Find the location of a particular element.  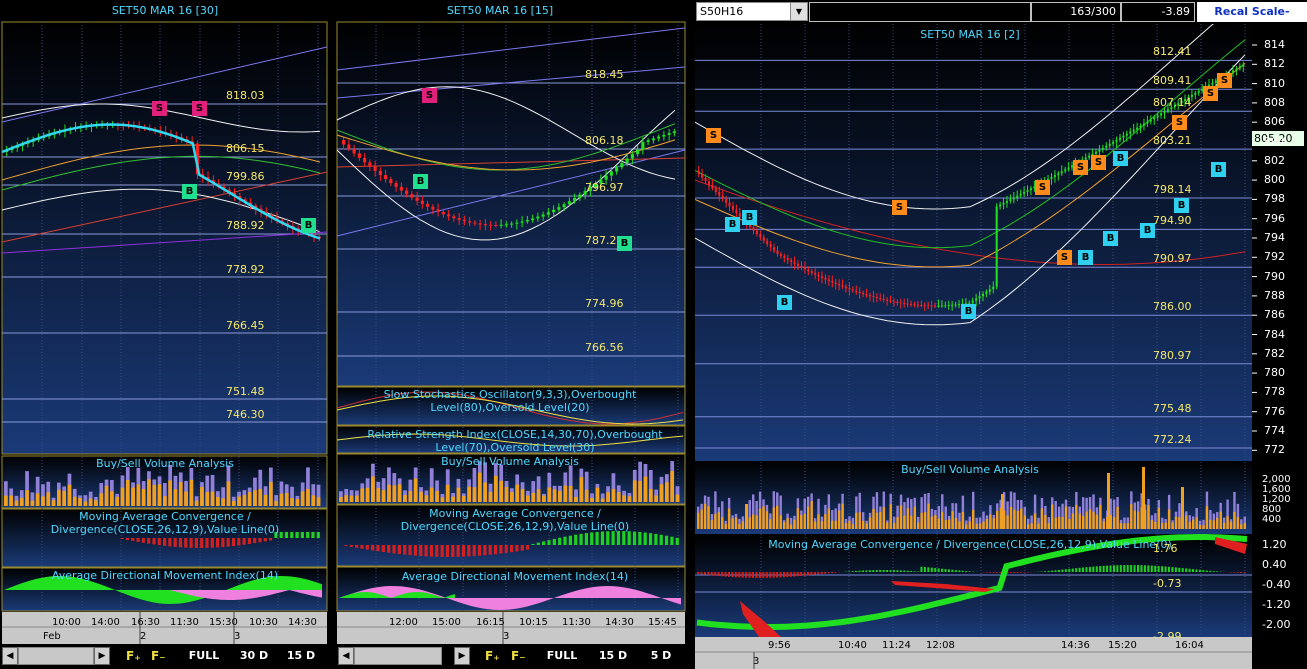

panel1-time-label: 15:30 is located at coordinates (223, 622).